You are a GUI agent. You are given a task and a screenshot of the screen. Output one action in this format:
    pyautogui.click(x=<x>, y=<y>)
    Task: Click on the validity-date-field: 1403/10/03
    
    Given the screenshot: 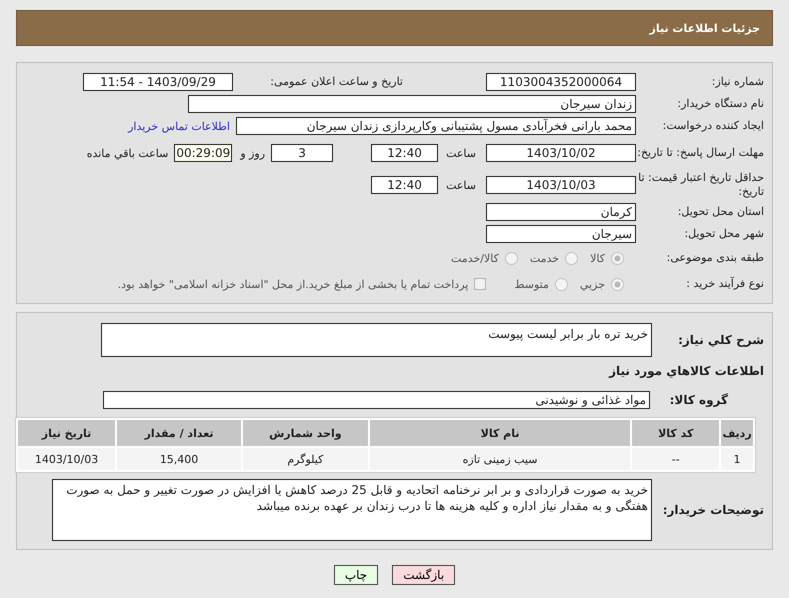 What is the action you would take?
    pyautogui.click(x=561, y=185)
    